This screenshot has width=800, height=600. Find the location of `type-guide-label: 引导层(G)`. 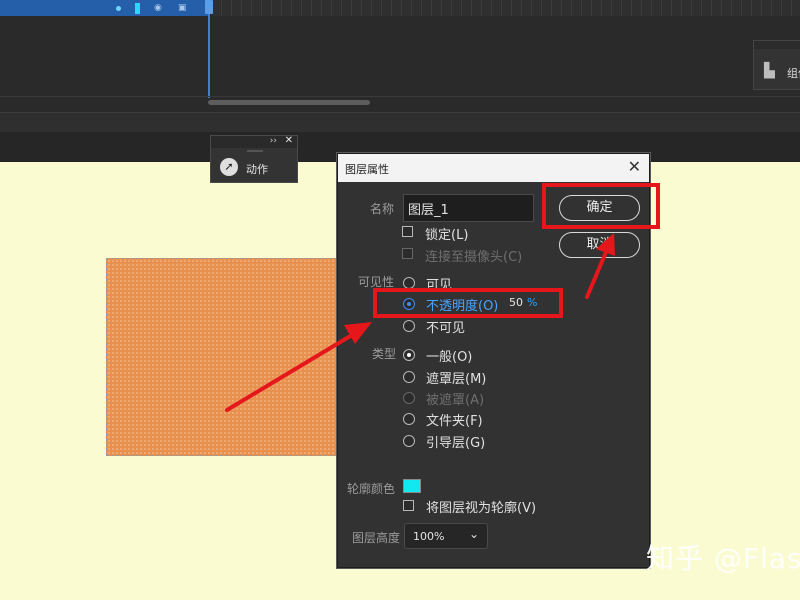

type-guide-label: 引导层(G) is located at coordinates (456, 443).